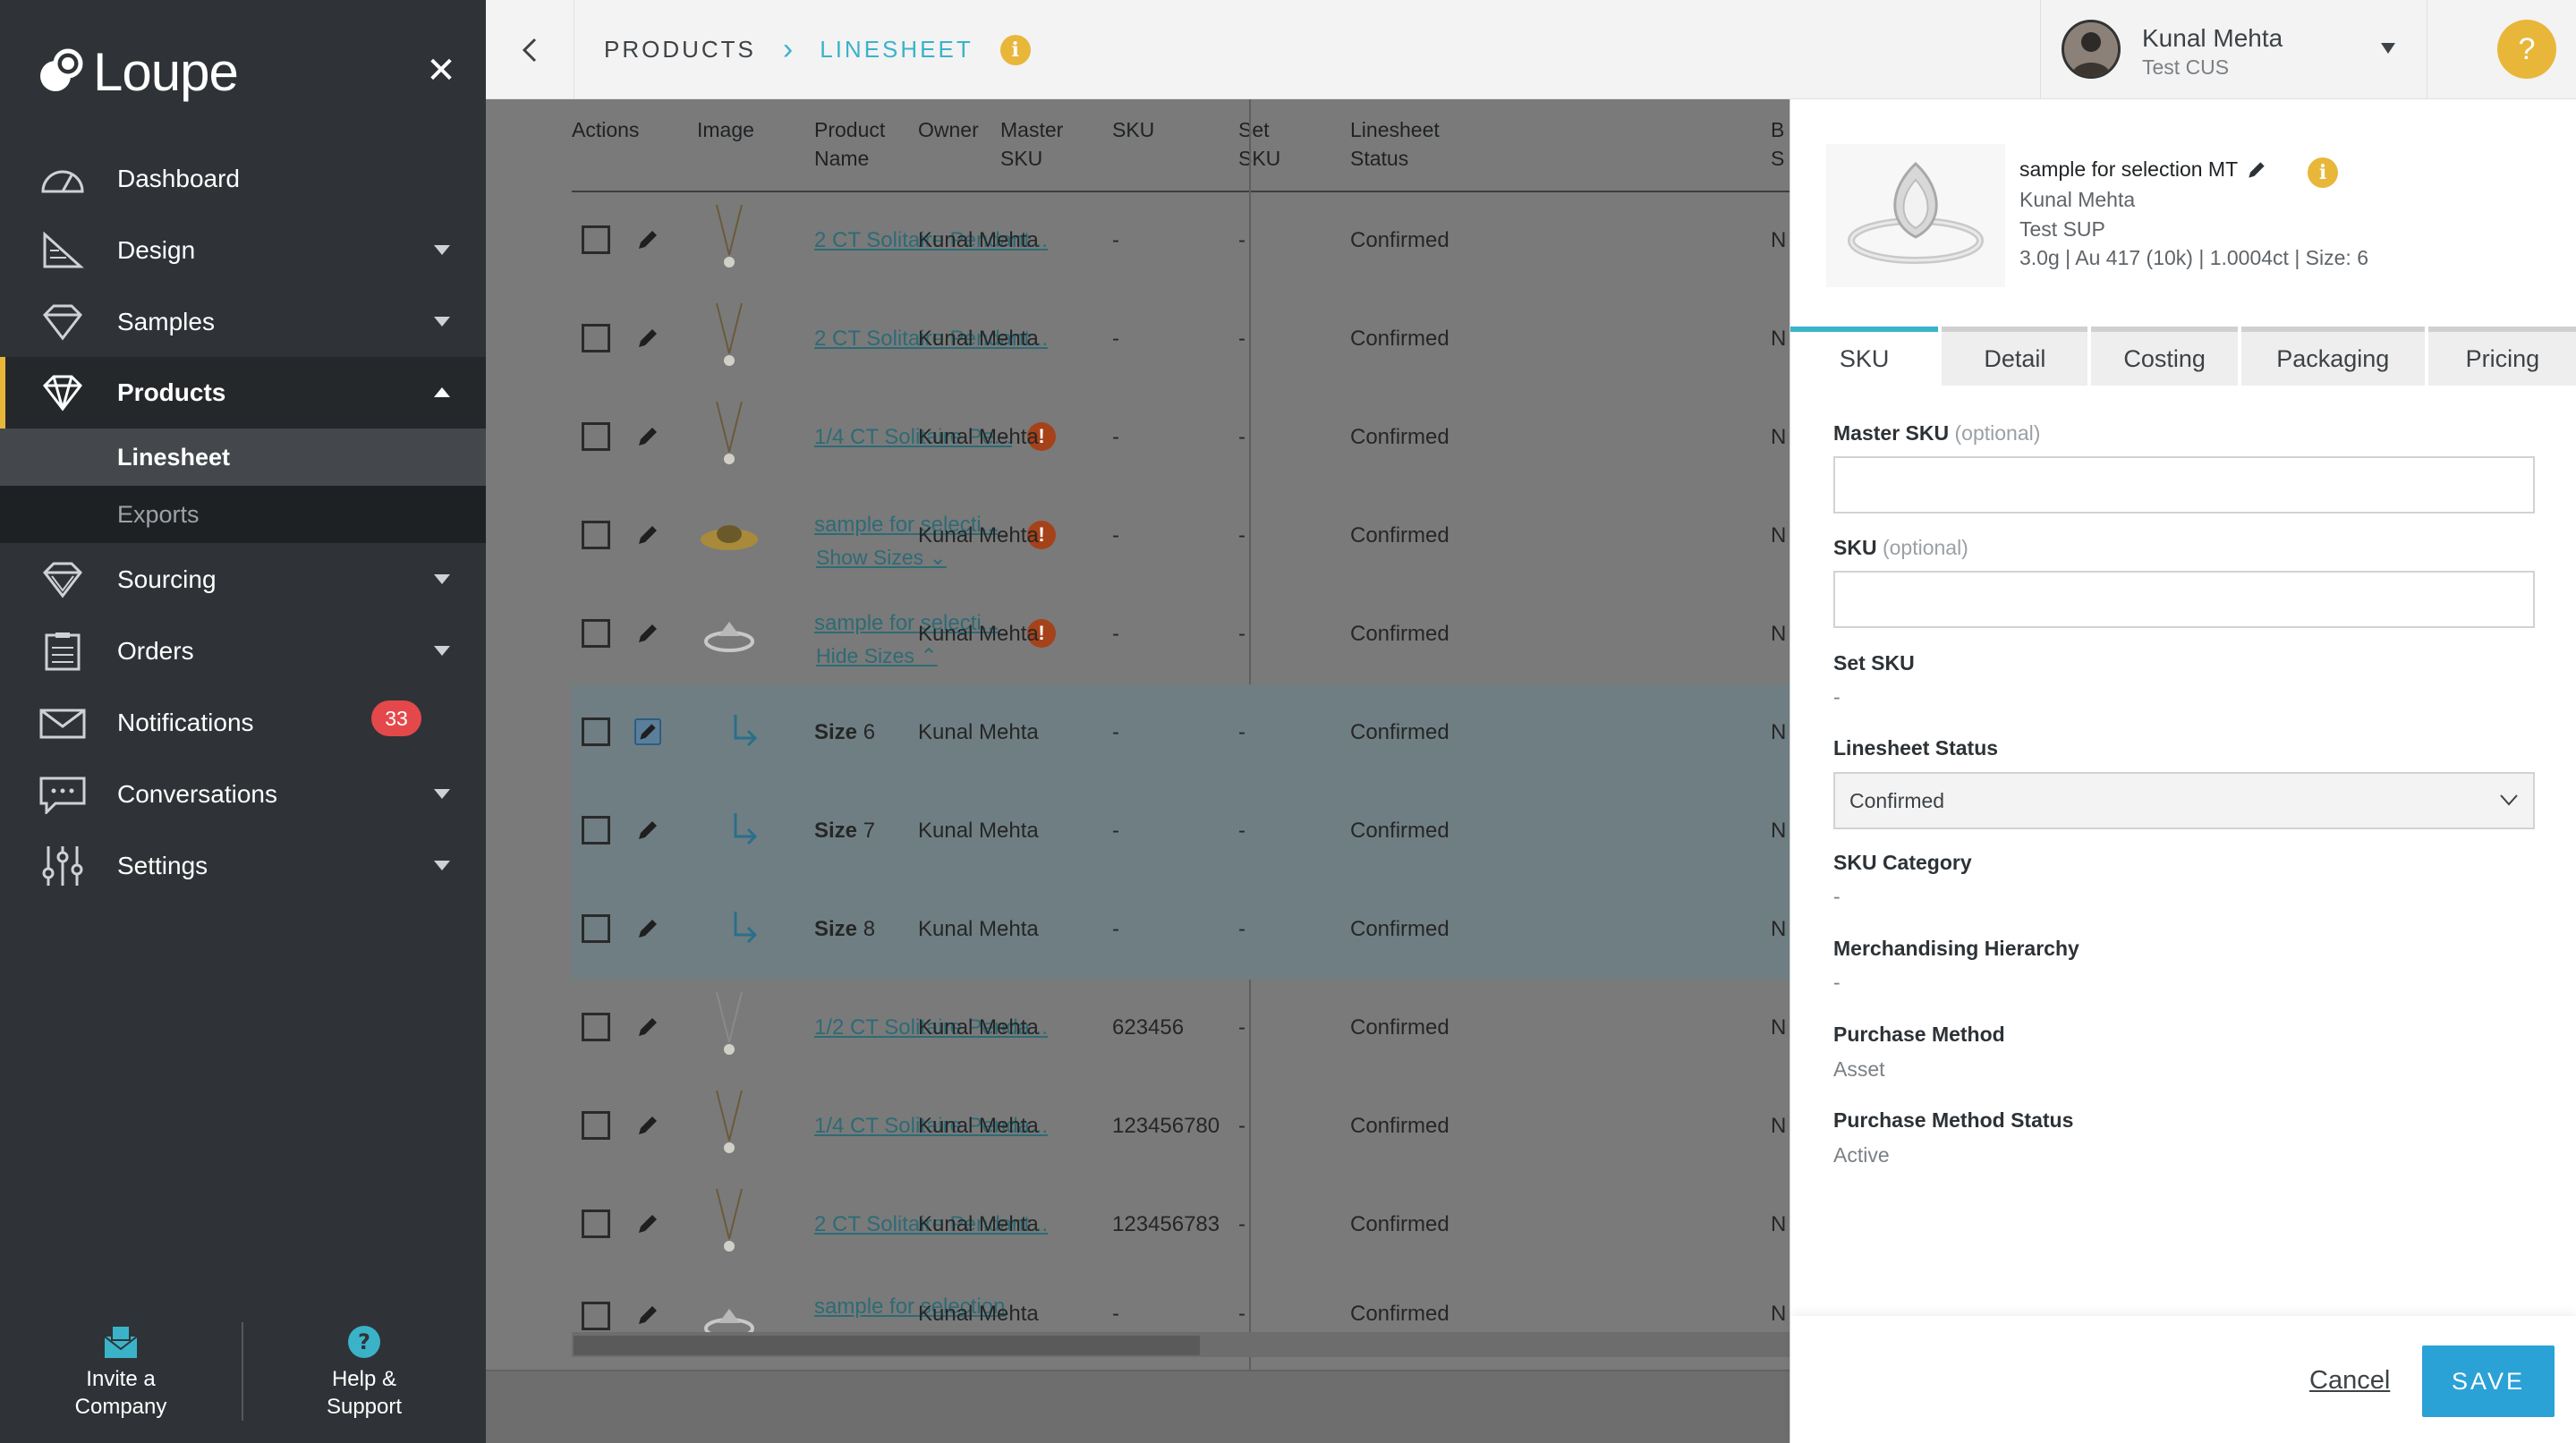 The width and height of the screenshot is (2576, 1443). I want to click on cancel-button: Cancel, so click(2349, 1381).